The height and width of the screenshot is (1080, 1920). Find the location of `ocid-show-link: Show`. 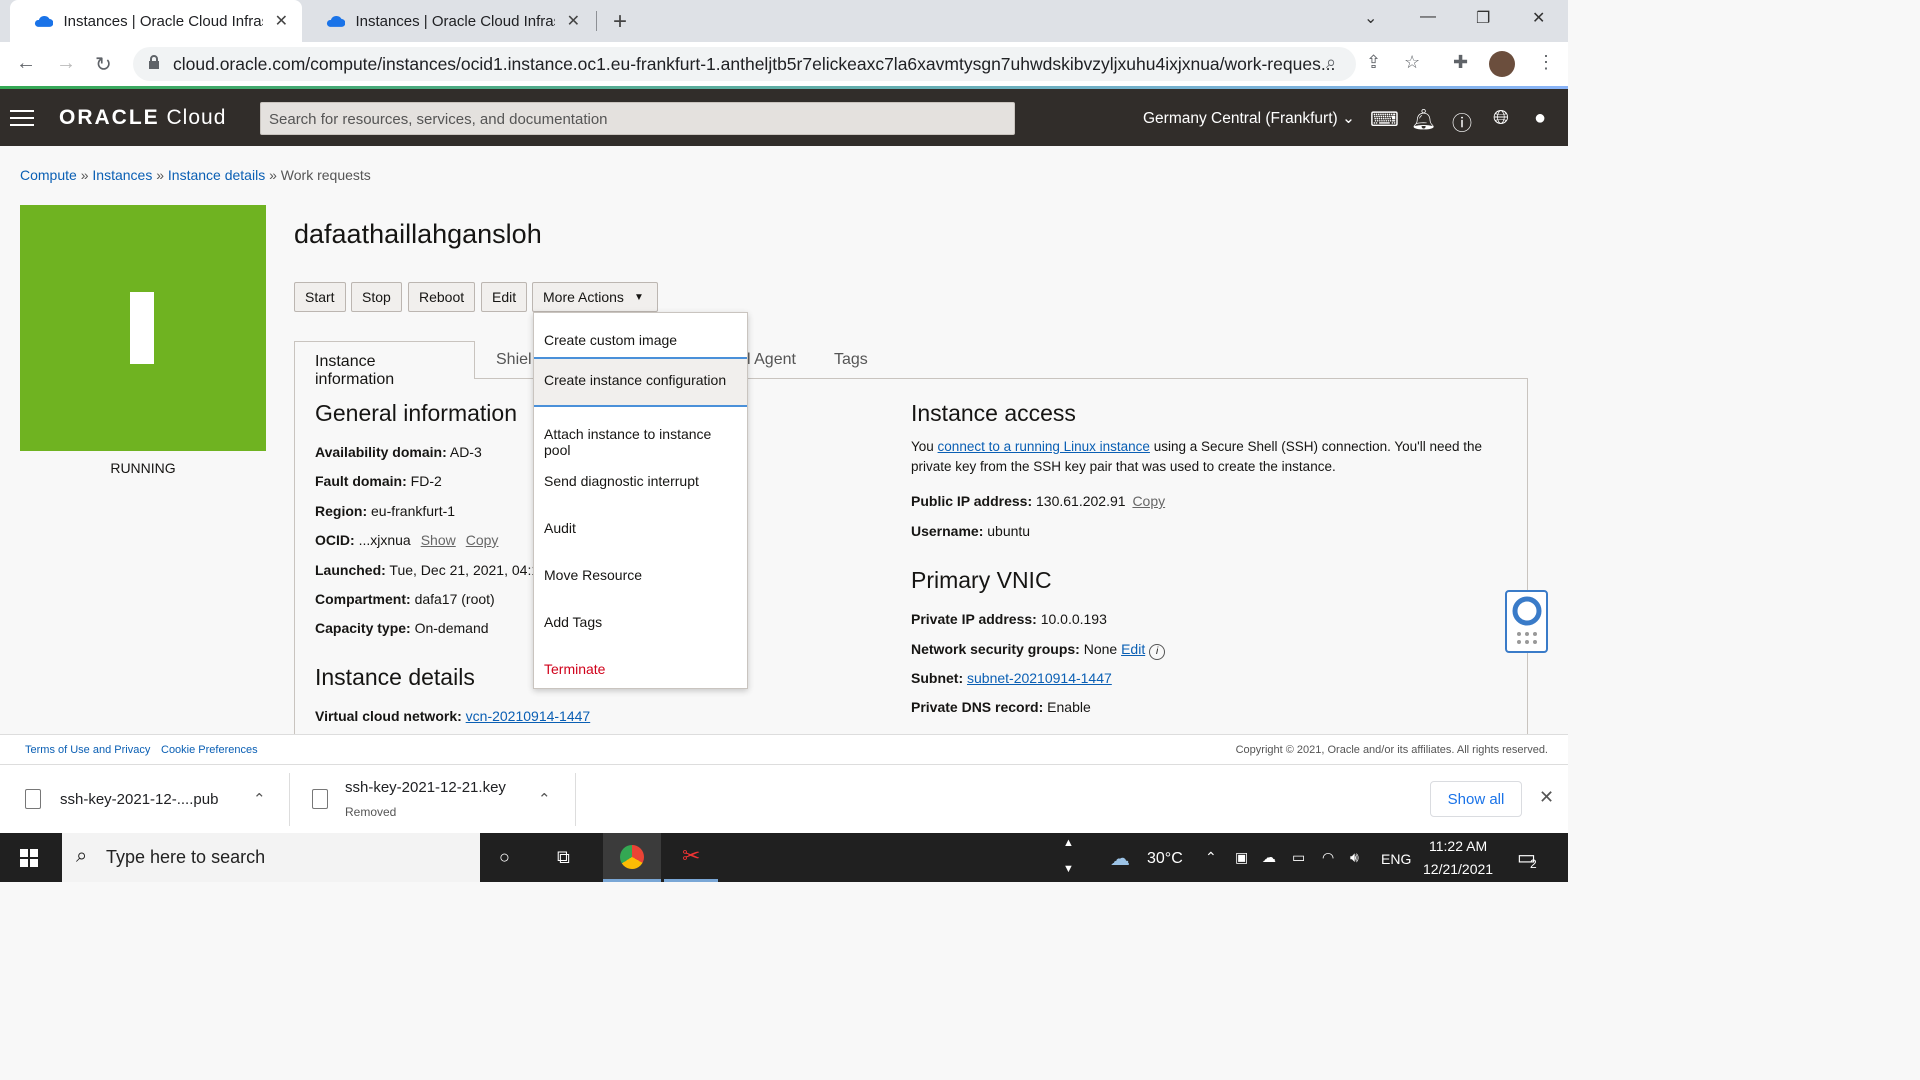

ocid-show-link: Show is located at coordinates (438, 540).